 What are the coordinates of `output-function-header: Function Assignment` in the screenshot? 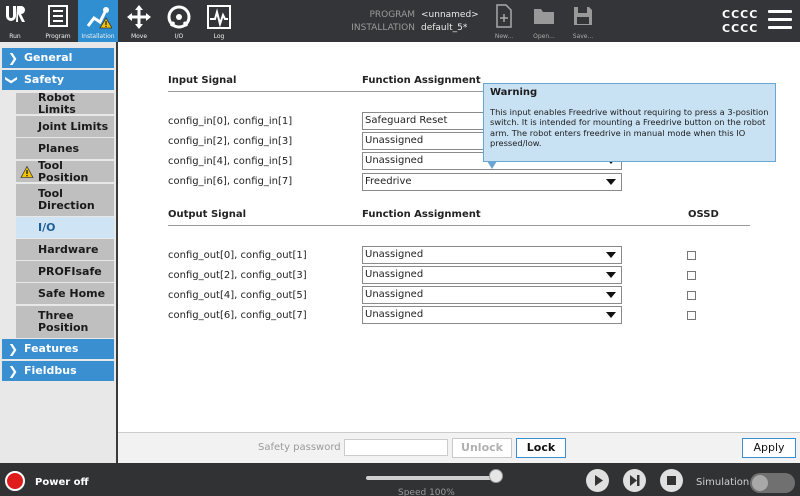 It's located at (421, 214).